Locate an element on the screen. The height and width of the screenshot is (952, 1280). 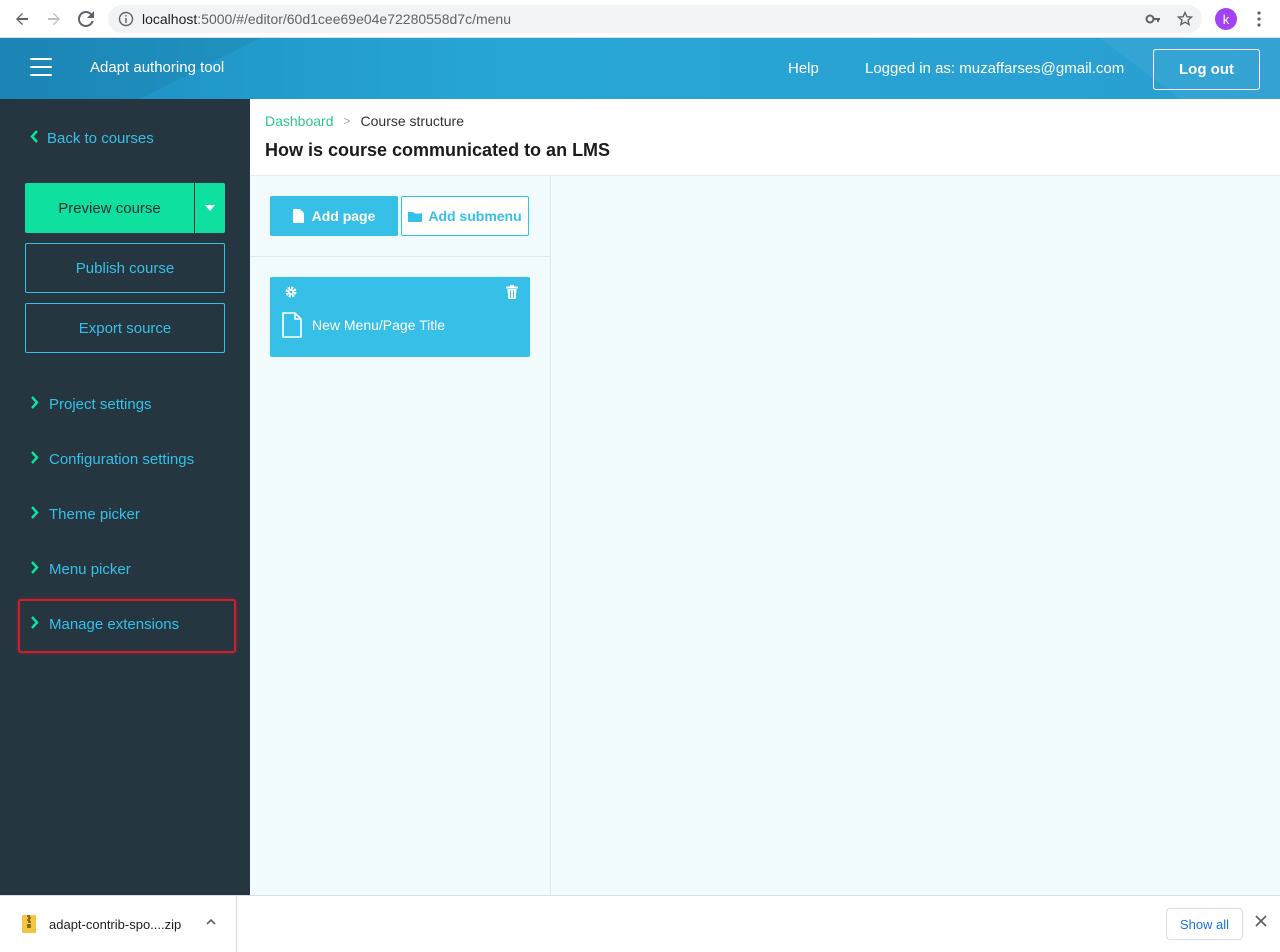
trash-icon is located at coordinates (512, 294).